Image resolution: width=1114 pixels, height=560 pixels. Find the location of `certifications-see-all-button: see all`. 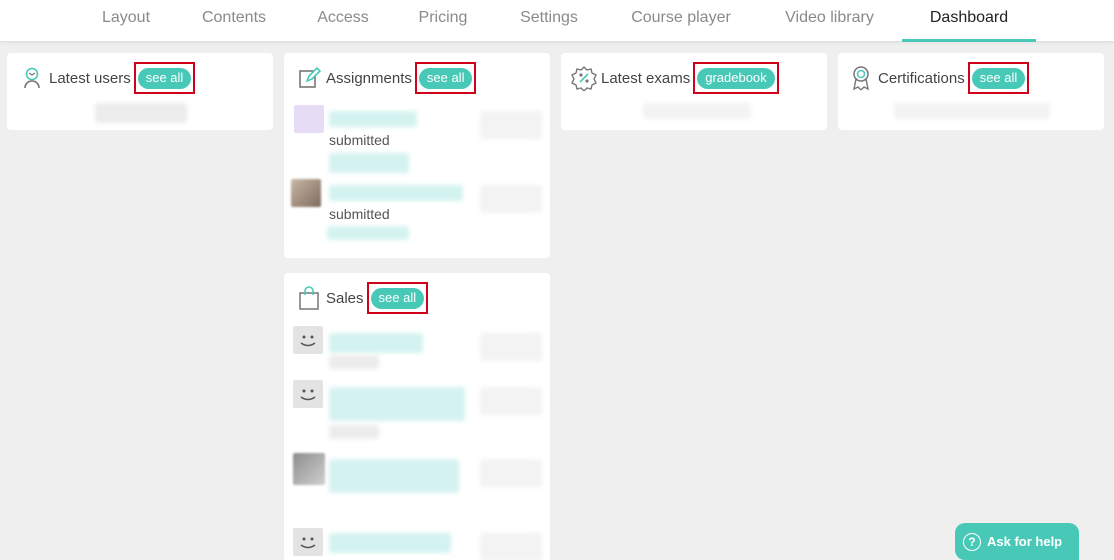

certifications-see-all-button: see all is located at coordinates (998, 78).